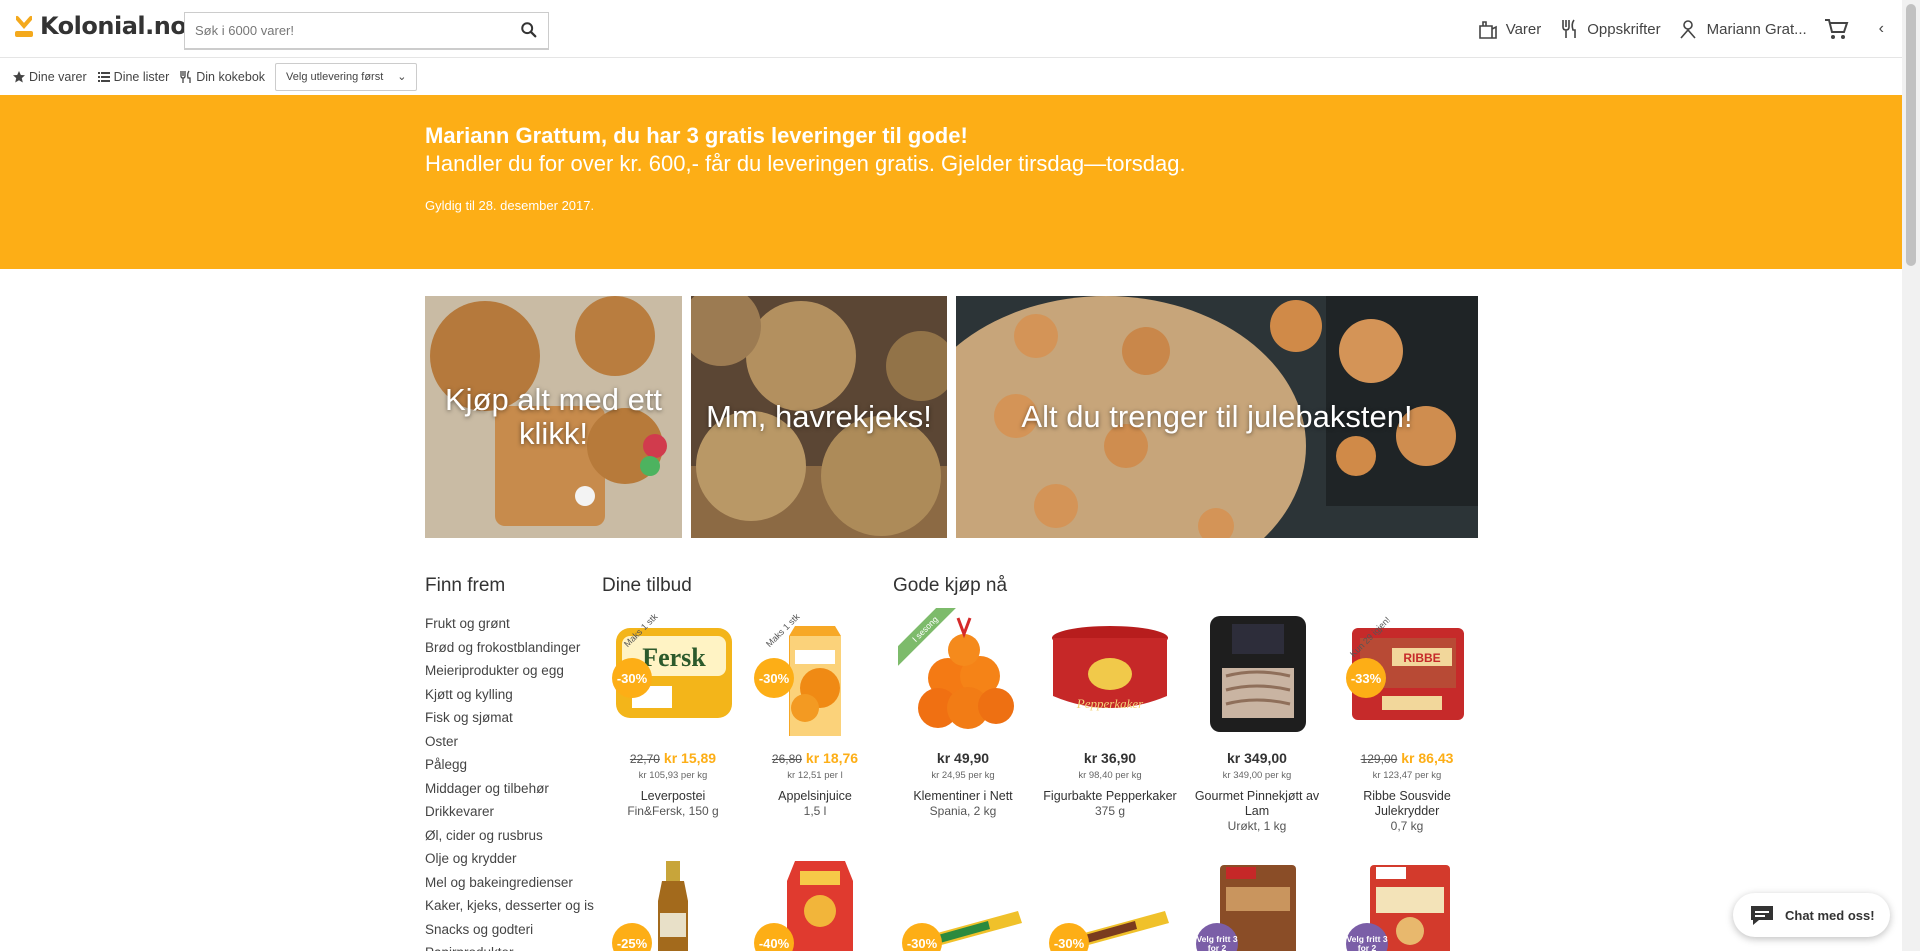 The image size is (1920, 951). I want to click on product-desc: 1,5 l, so click(815, 811).